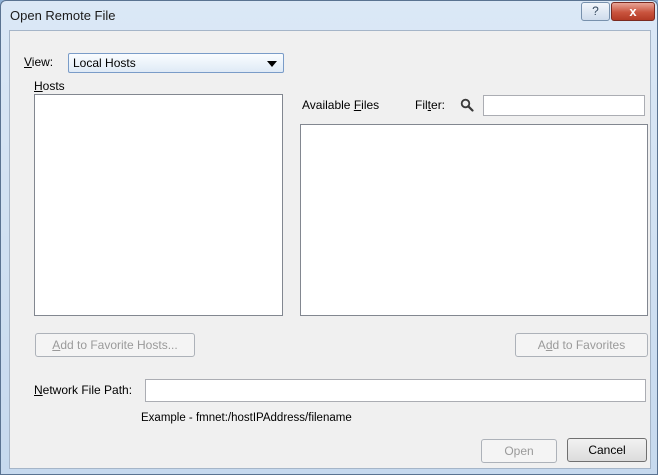  Describe the element at coordinates (519, 451) in the screenshot. I see `open-button: Open` at that location.